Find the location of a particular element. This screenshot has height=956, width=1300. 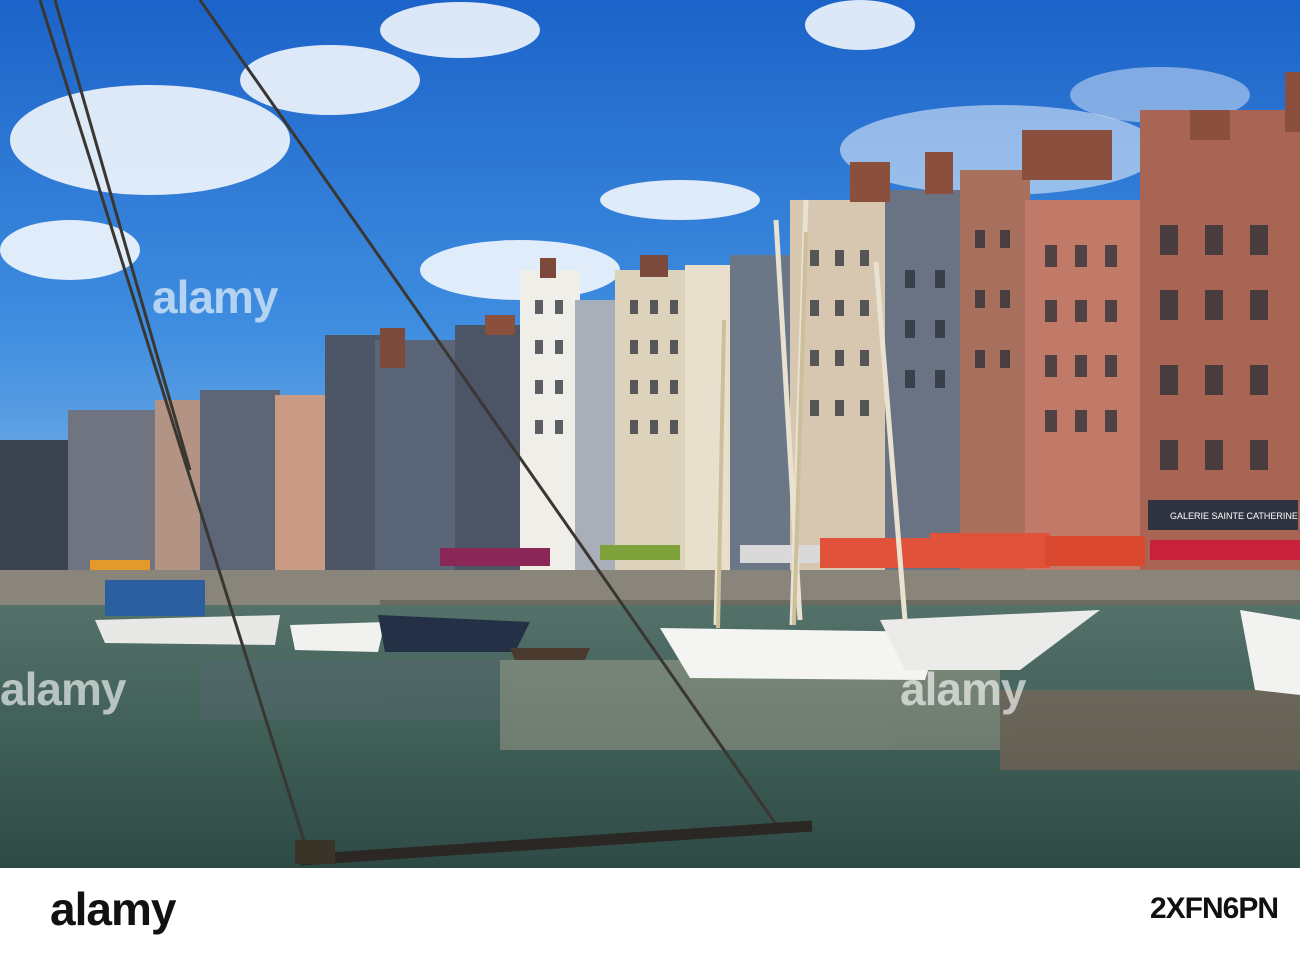

image-id: 2XFN6PN is located at coordinates (1214, 908).